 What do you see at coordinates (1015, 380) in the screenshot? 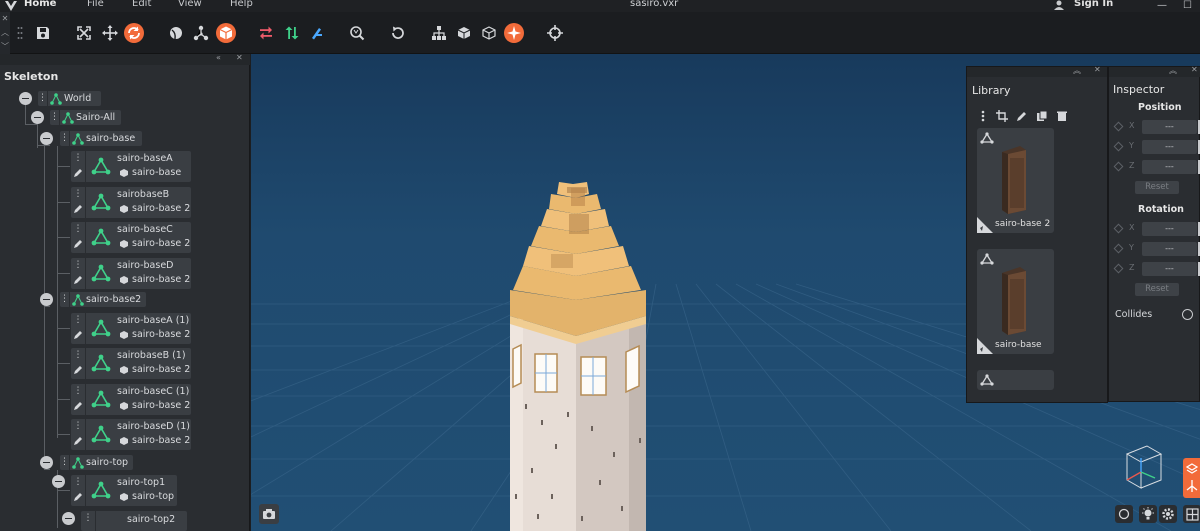
I see `library-item` at bounding box center [1015, 380].